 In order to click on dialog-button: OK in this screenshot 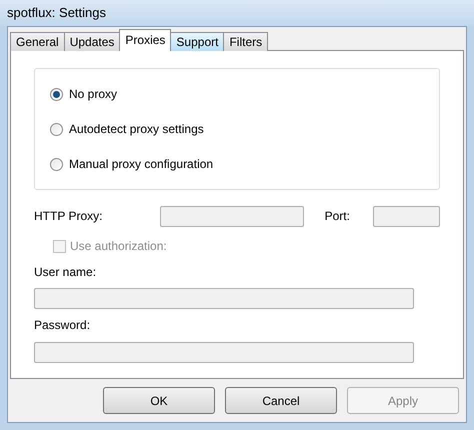, I will do `click(159, 400)`.